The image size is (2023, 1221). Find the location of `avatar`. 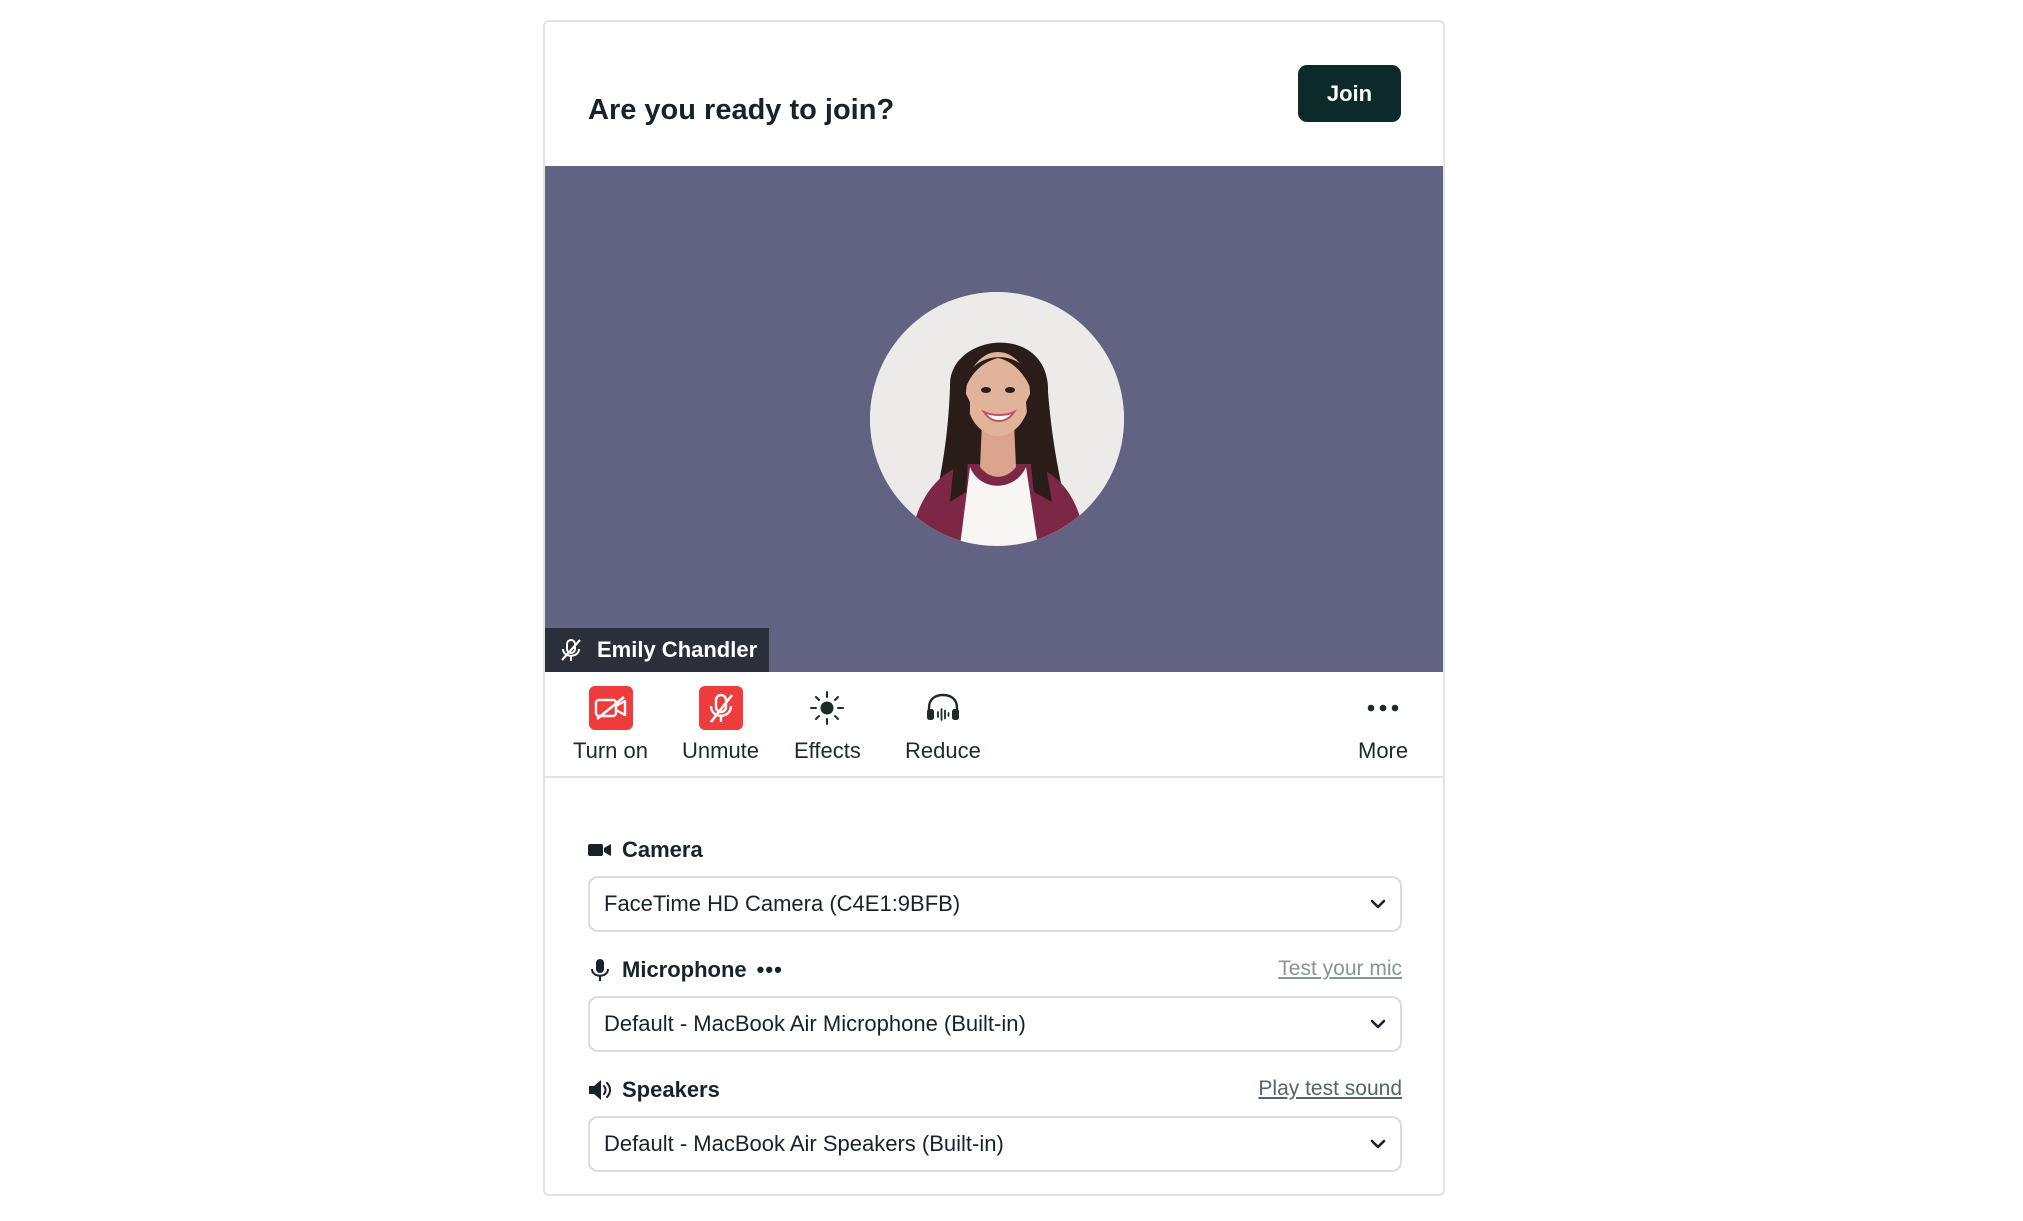

avatar is located at coordinates (997, 419).